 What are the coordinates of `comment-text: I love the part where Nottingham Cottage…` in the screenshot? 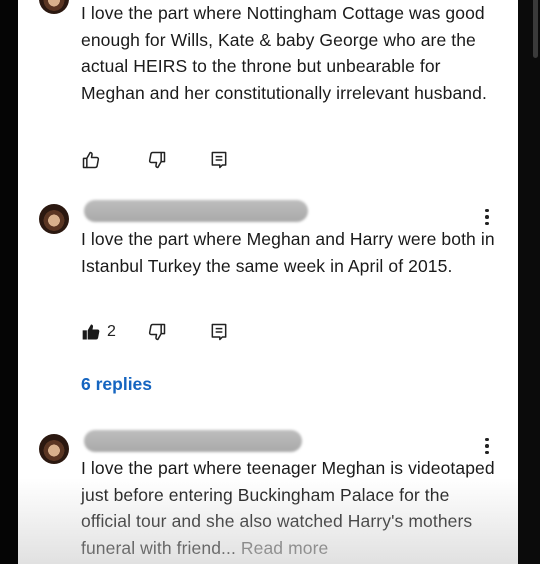 It's located at (284, 53).